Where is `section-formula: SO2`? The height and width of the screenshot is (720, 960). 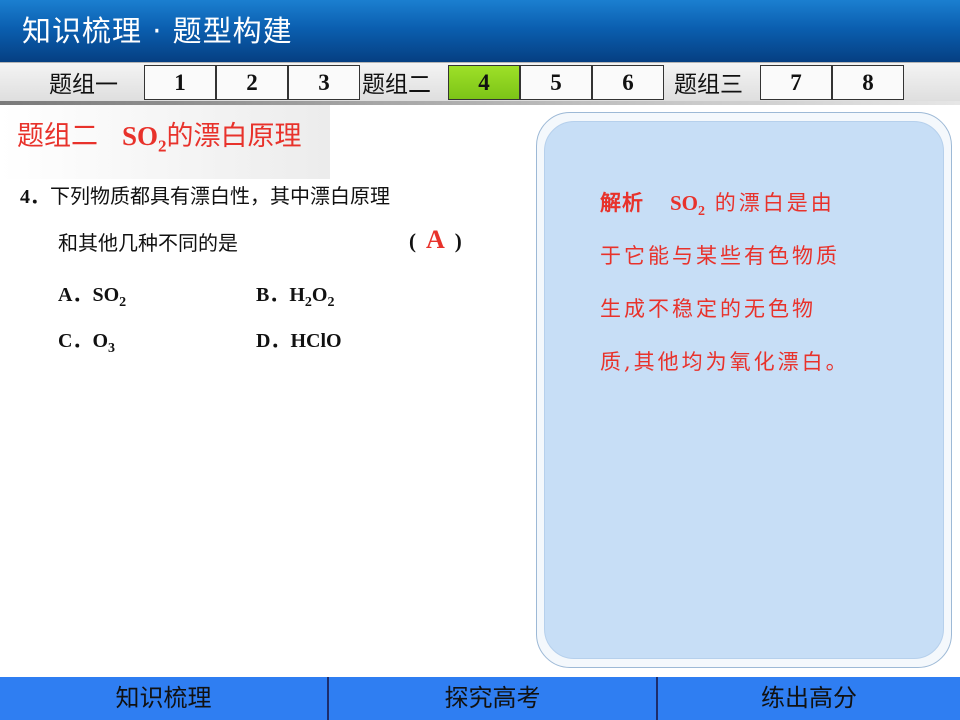 section-formula: SO2 is located at coordinates (144, 138).